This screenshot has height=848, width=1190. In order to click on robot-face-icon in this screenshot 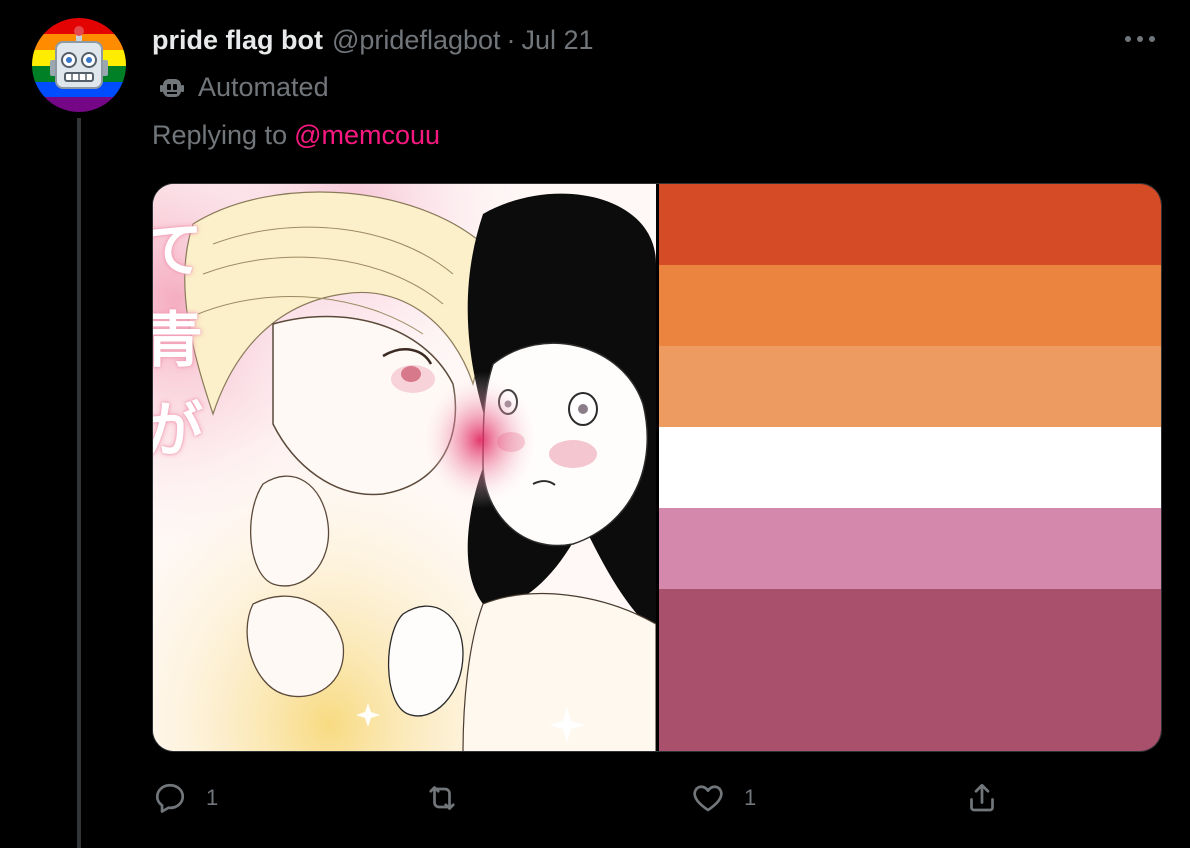, I will do `click(79, 65)`.